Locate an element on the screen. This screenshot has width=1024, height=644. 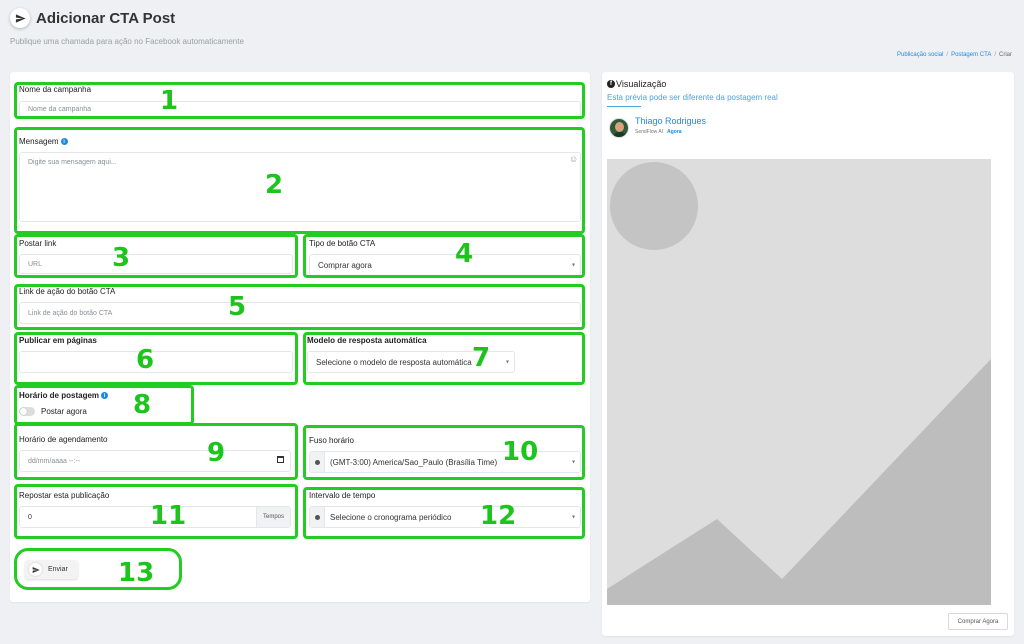
timezone-label: Fuso horário is located at coordinates (331, 440).